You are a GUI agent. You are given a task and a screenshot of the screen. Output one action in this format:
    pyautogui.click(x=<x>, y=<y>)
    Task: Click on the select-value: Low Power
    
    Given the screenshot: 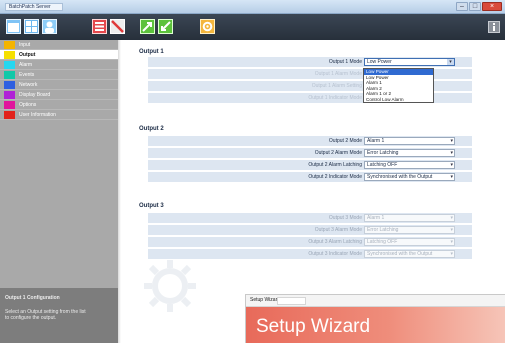 What is the action you would take?
    pyautogui.click(x=379, y=62)
    